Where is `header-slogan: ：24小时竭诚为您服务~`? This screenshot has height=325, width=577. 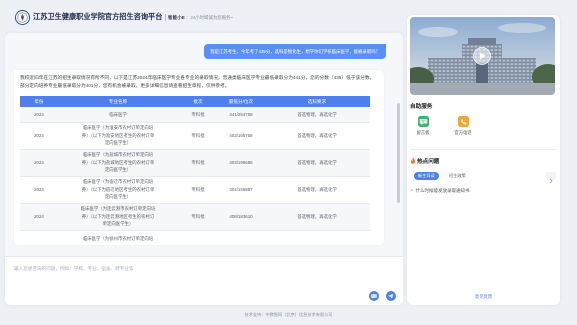
header-slogan: ：24小时竭诚为您服务~ is located at coordinates (209, 17).